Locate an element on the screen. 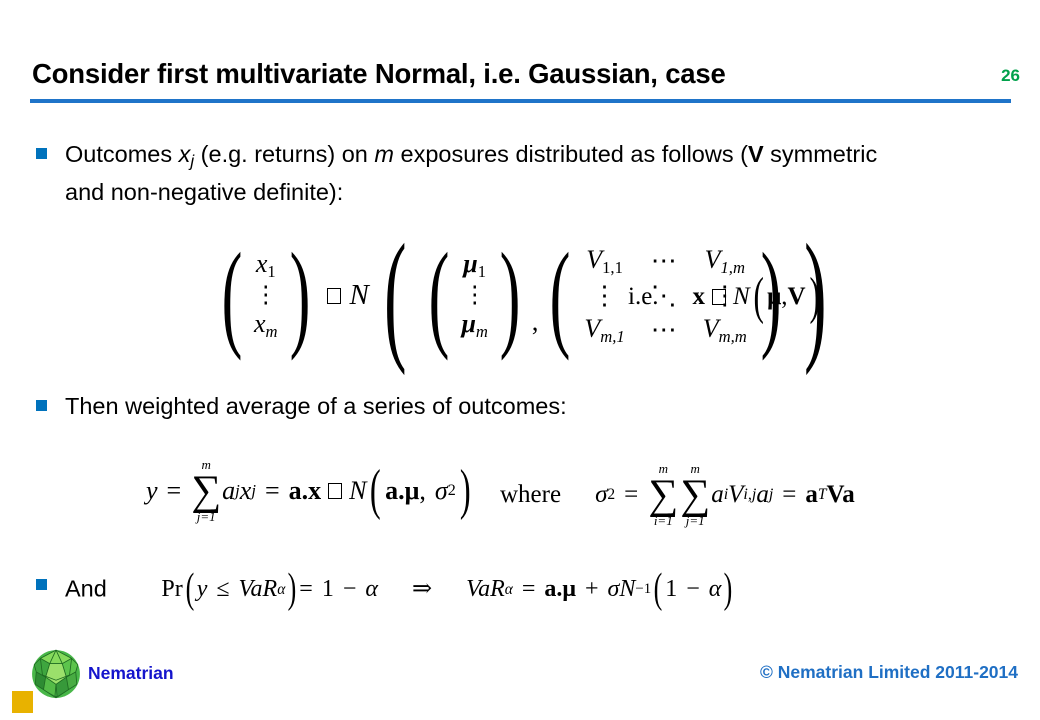 This screenshot has height=720, width=1040. eq2-sum-lower-limit: j=1 is located at coordinates (206, 517).